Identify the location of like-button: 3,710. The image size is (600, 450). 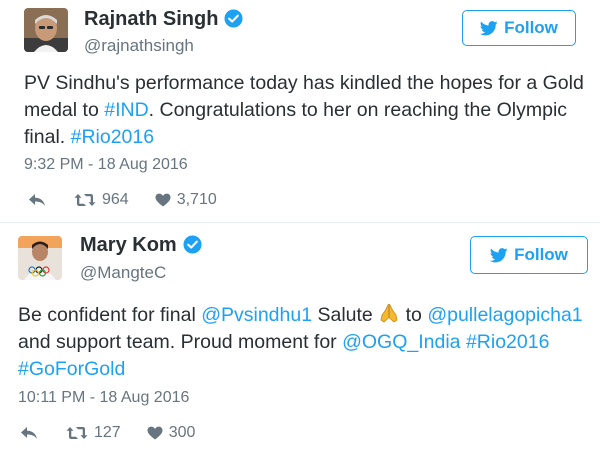
(186, 200).